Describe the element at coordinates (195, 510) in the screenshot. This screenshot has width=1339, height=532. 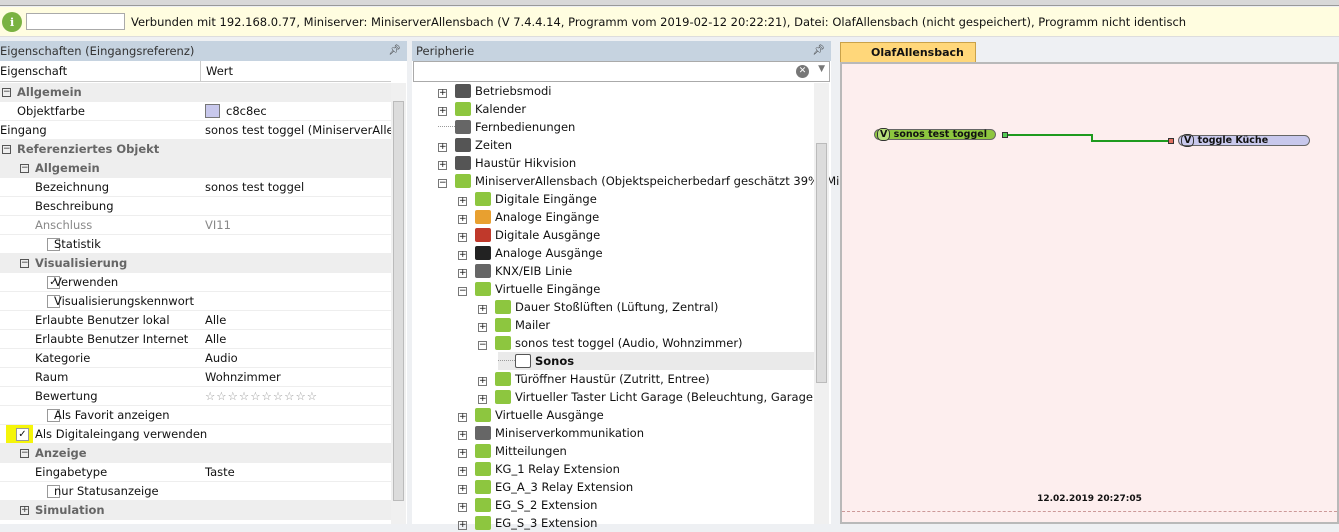
I see `property-category: + Simulation` at that location.